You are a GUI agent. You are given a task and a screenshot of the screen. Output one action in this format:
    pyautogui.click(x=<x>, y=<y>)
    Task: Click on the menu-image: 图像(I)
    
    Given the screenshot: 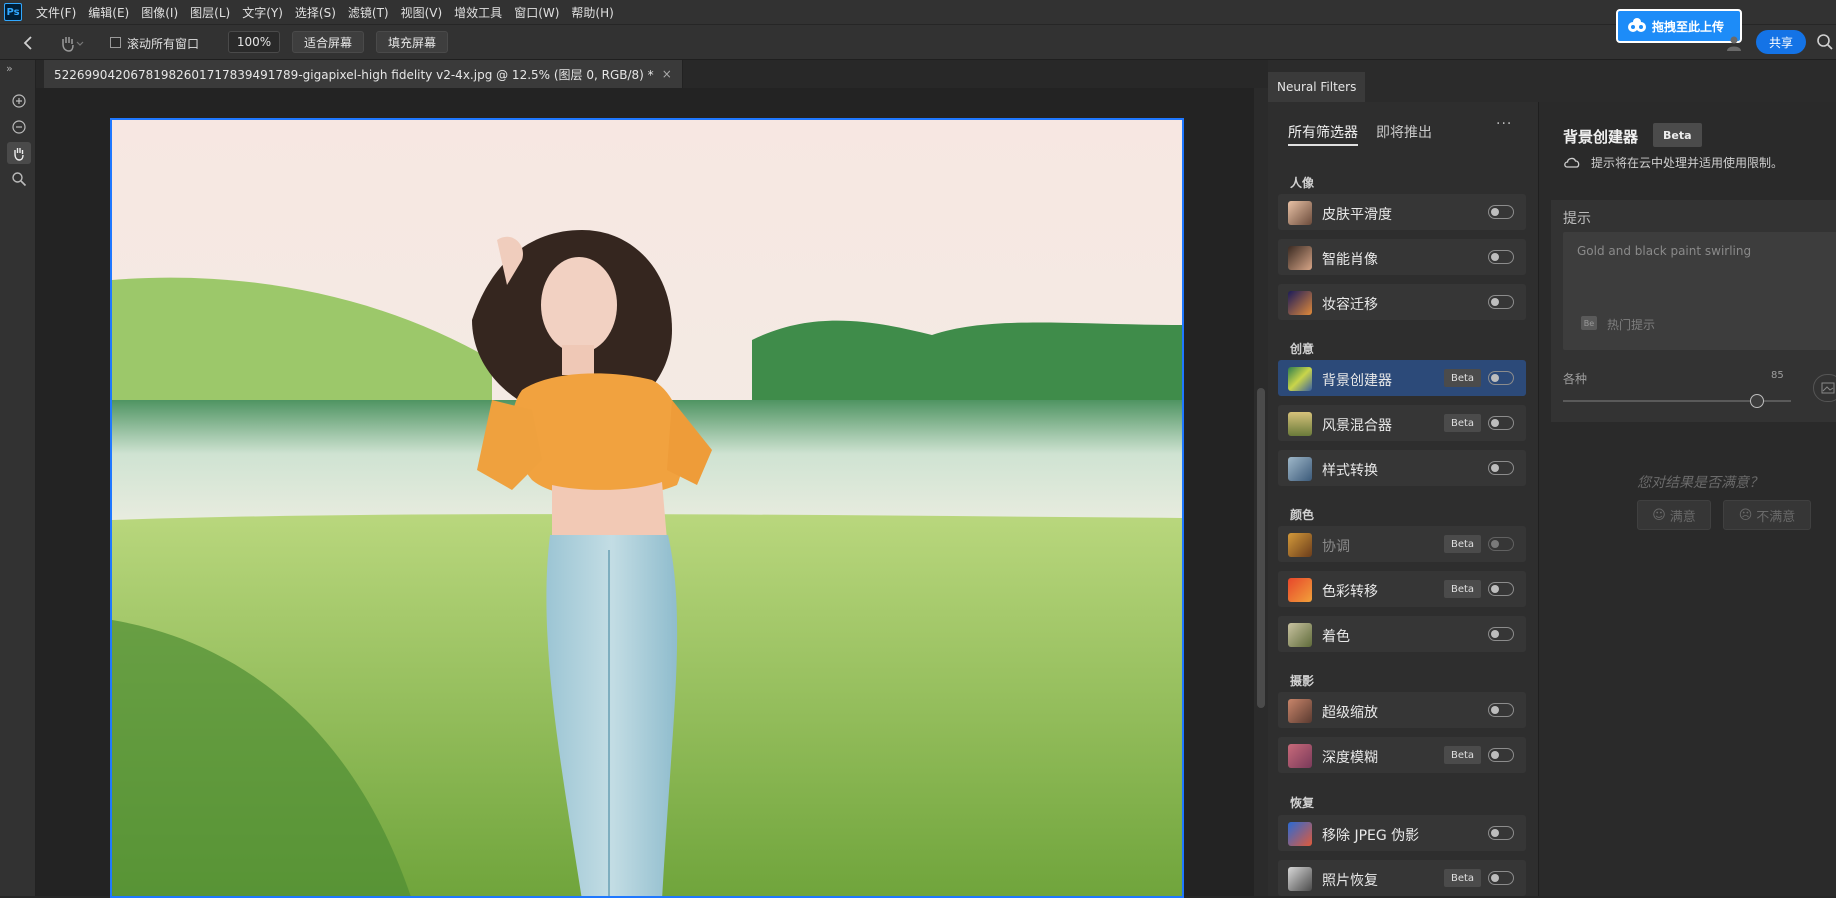 What is the action you would take?
    pyautogui.click(x=159, y=12)
    